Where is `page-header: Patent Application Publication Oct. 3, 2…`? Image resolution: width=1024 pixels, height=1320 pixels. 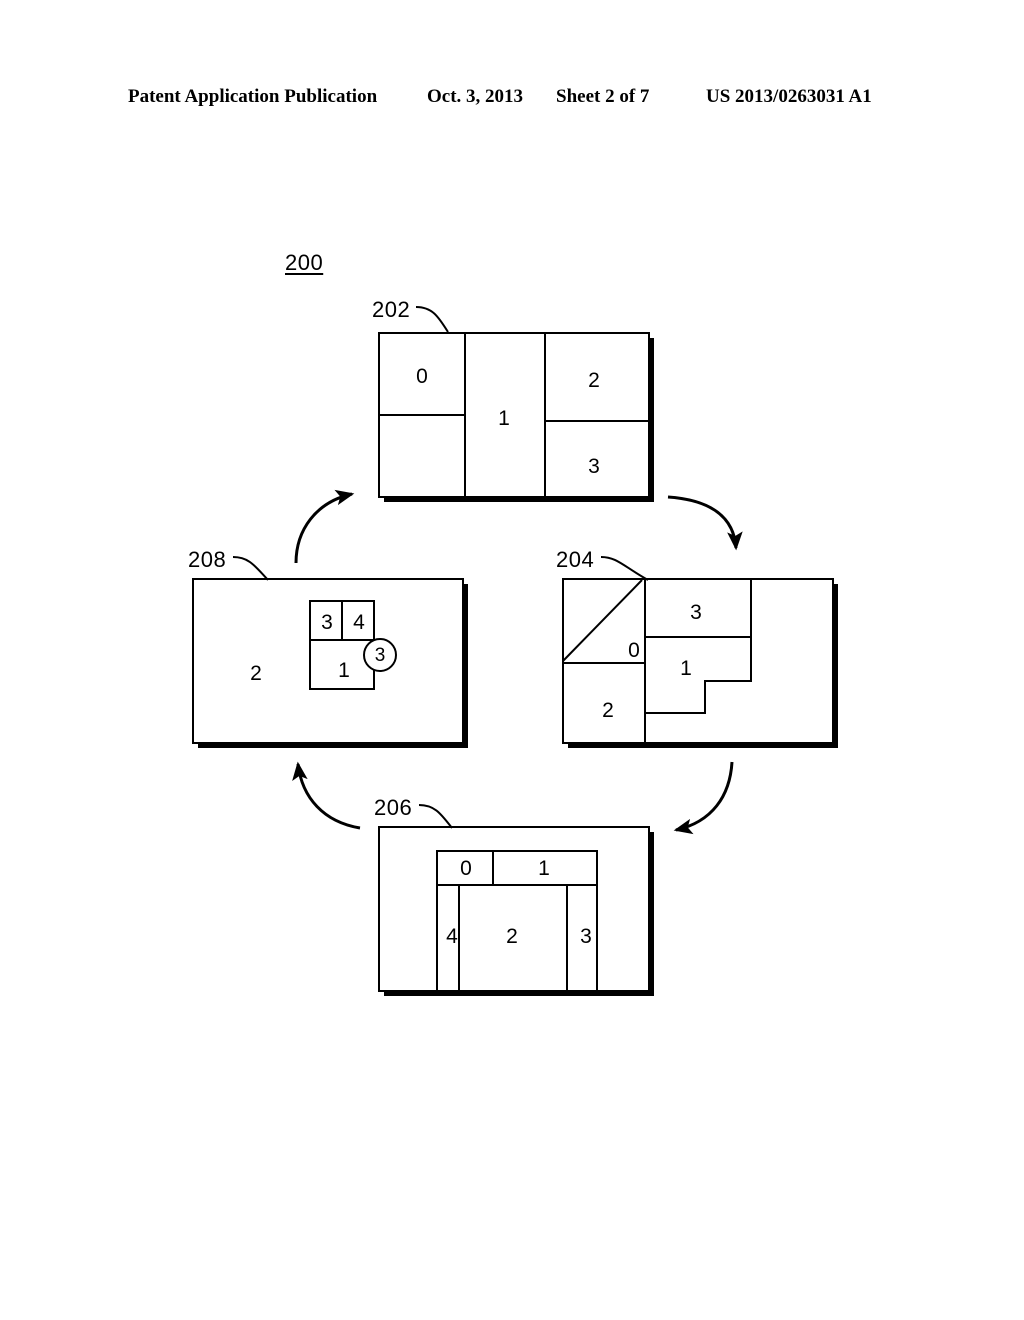
page-header: Patent Application Publication Oct. 3, 2… is located at coordinates (512, 101).